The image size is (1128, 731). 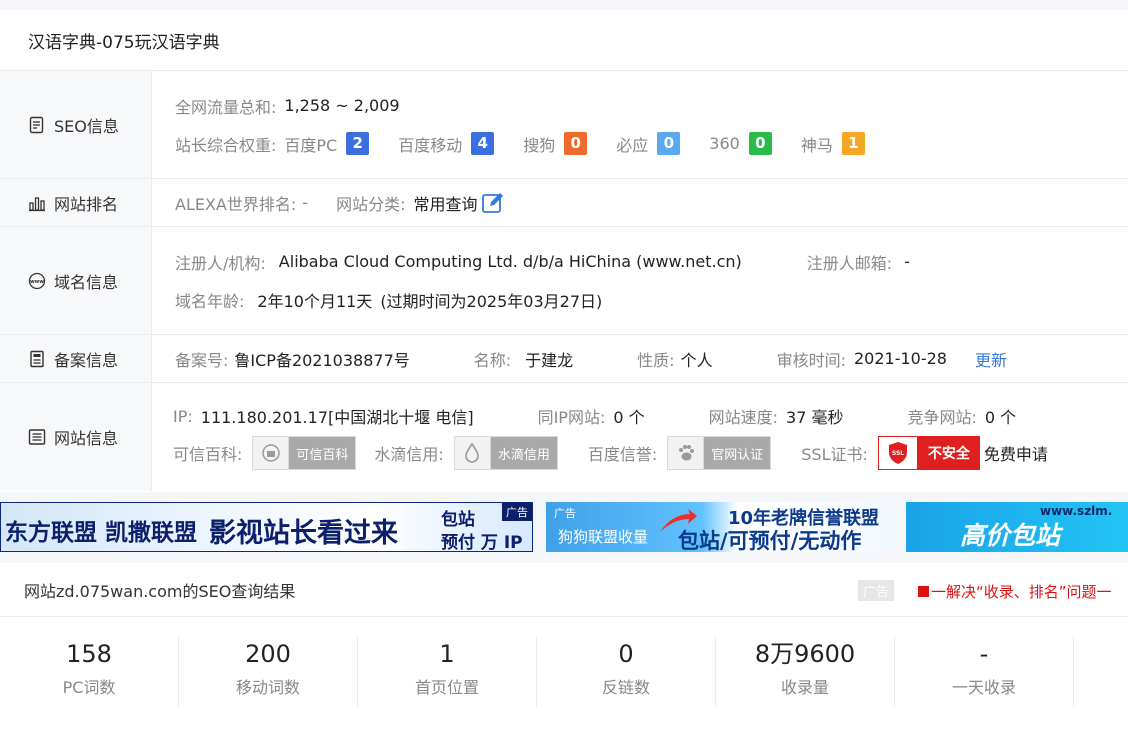 I want to click on weight-baidu-pc-badge: 2, so click(x=358, y=143).